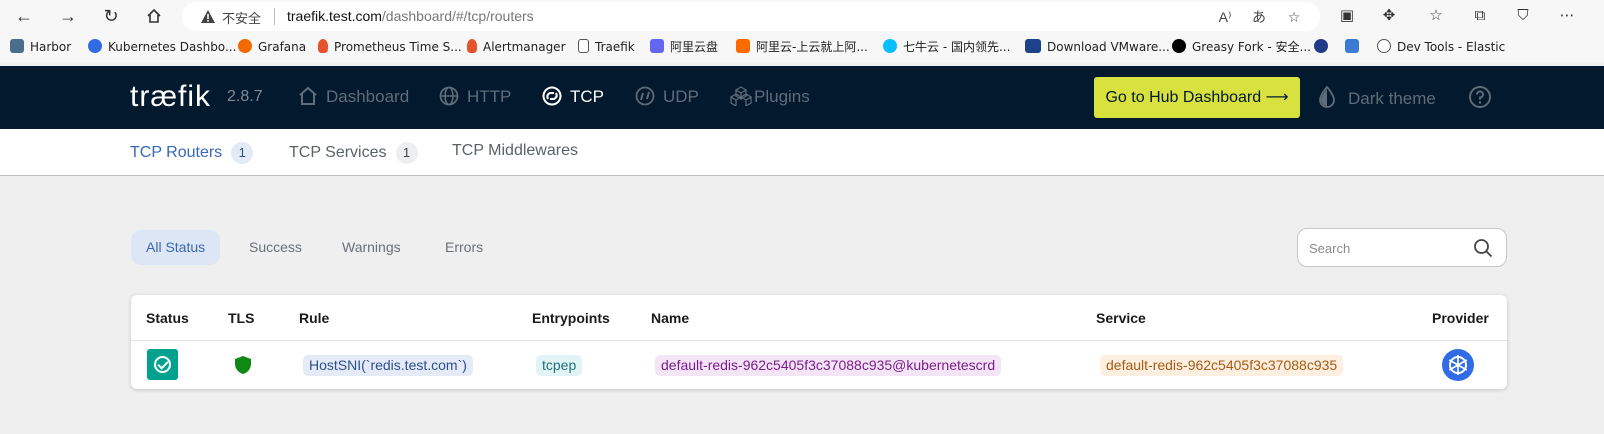 The width and height of the screenshot is (1604, 434). What do you see at coordinates (1392, 98) in the screenshot?
I see `dark-theme-label: Dark theme` at bounding box center [1392, 98].